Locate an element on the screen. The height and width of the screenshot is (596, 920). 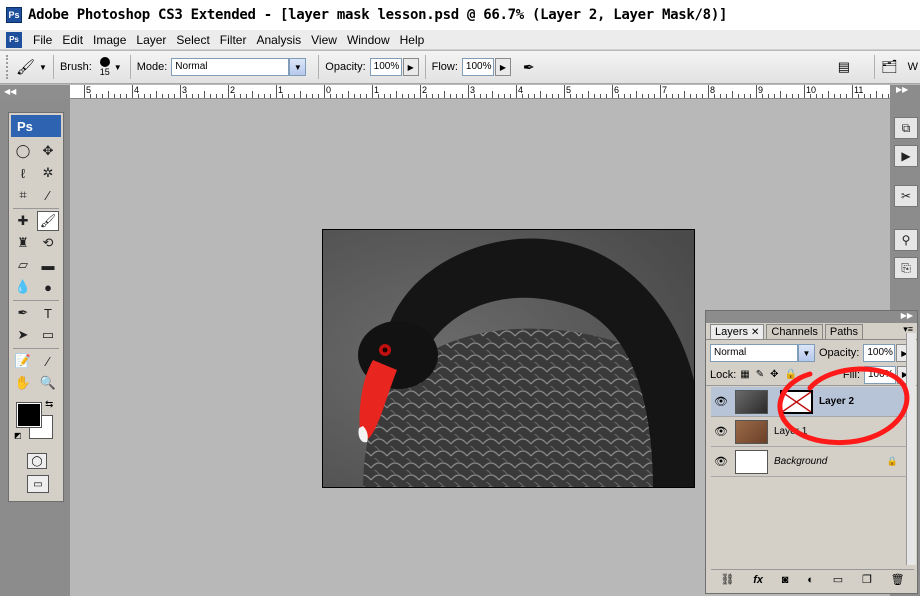
crop-tool-icon: ⌗ is located at coordinates (23, 195).